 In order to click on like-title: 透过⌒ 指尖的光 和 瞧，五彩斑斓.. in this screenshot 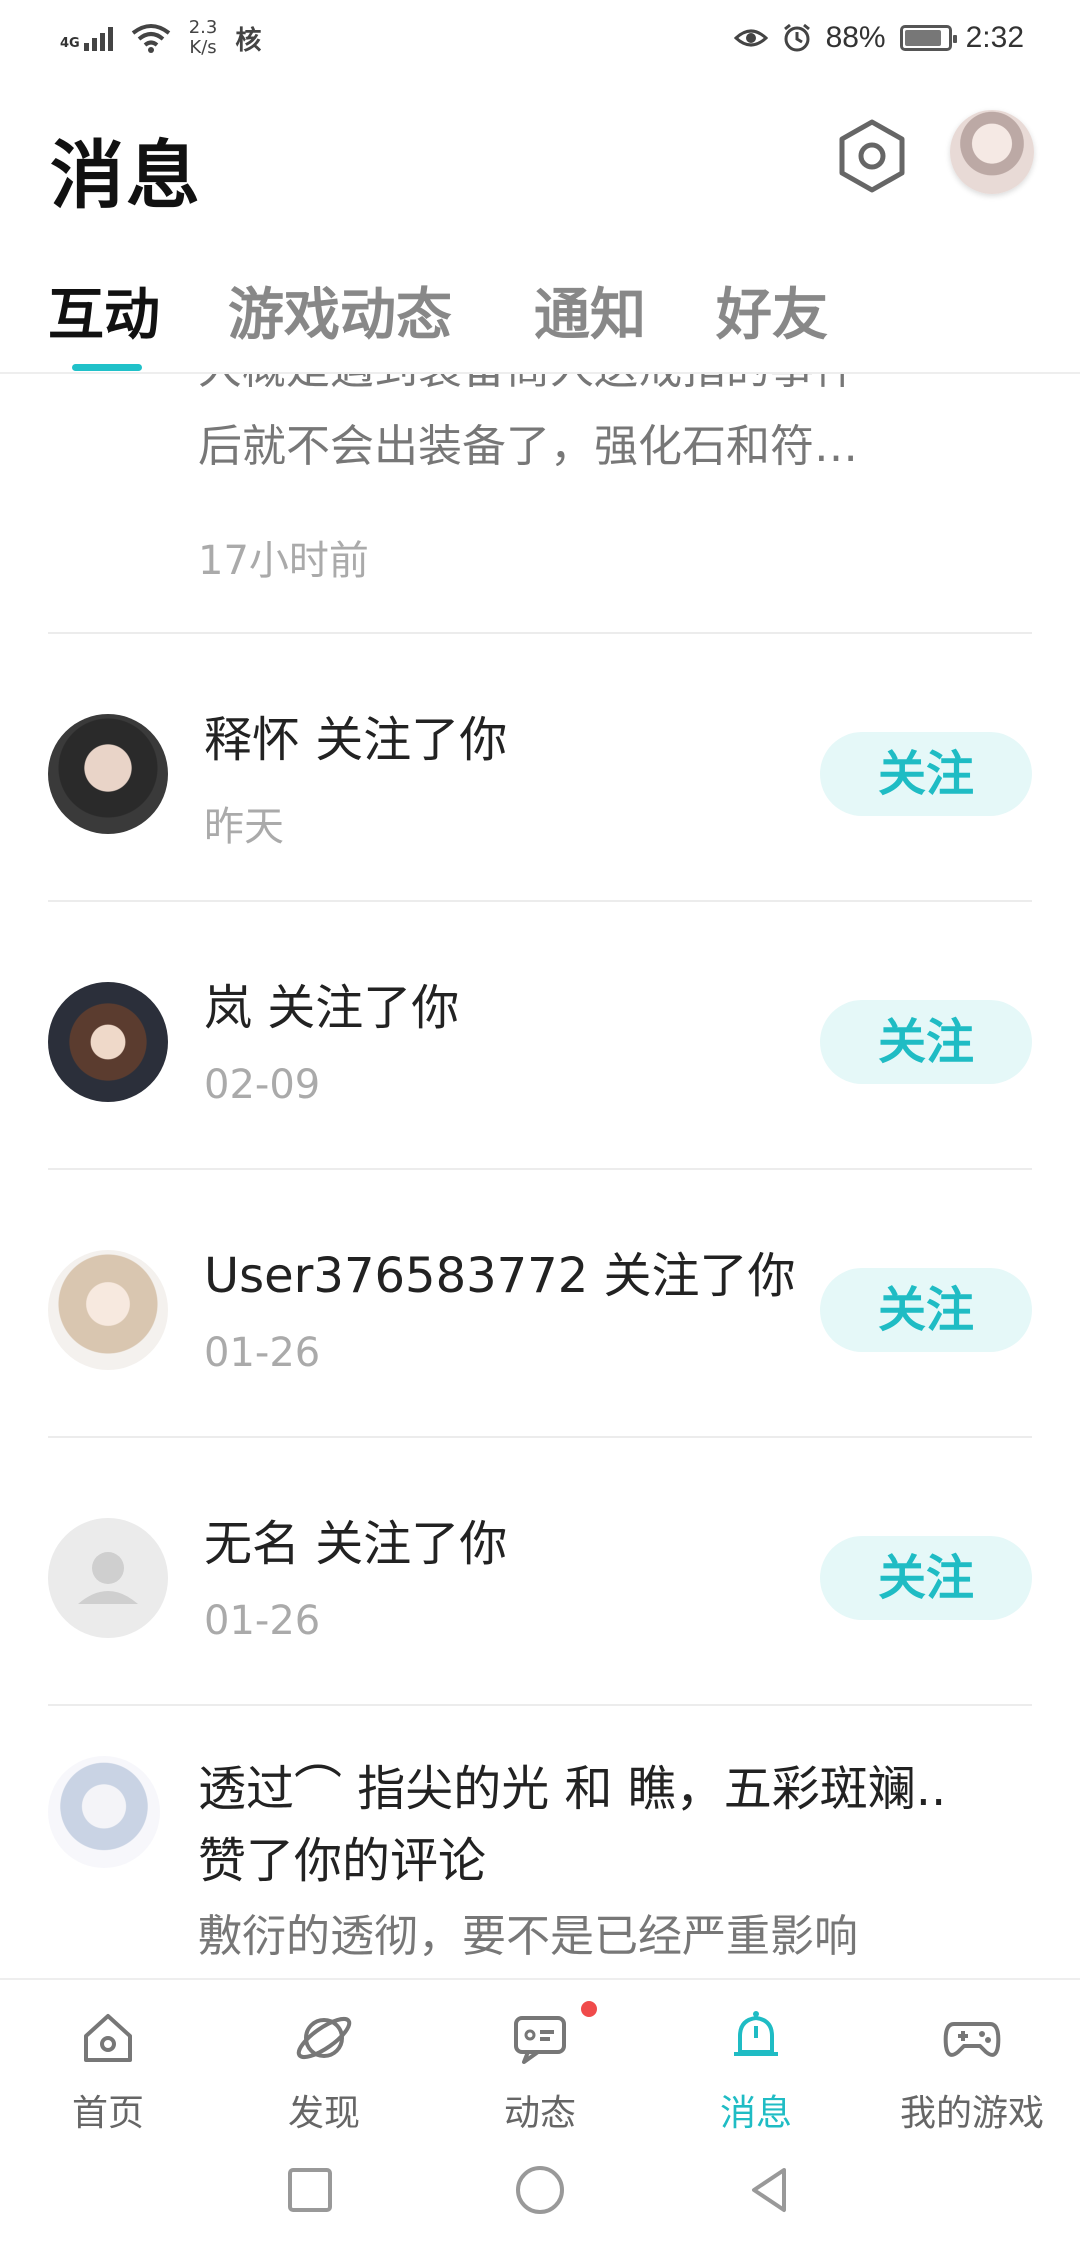, I will do `click(572, 1789)`.